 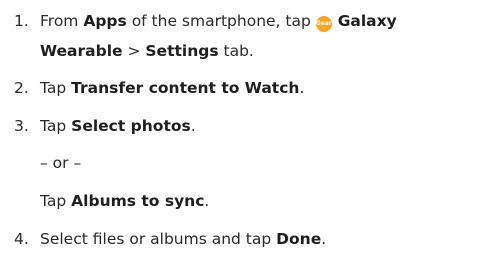 What do you see at coordinates (21, 239) in the screenshot?
I see `step-number: 4.` at bounding box center [21, 239].